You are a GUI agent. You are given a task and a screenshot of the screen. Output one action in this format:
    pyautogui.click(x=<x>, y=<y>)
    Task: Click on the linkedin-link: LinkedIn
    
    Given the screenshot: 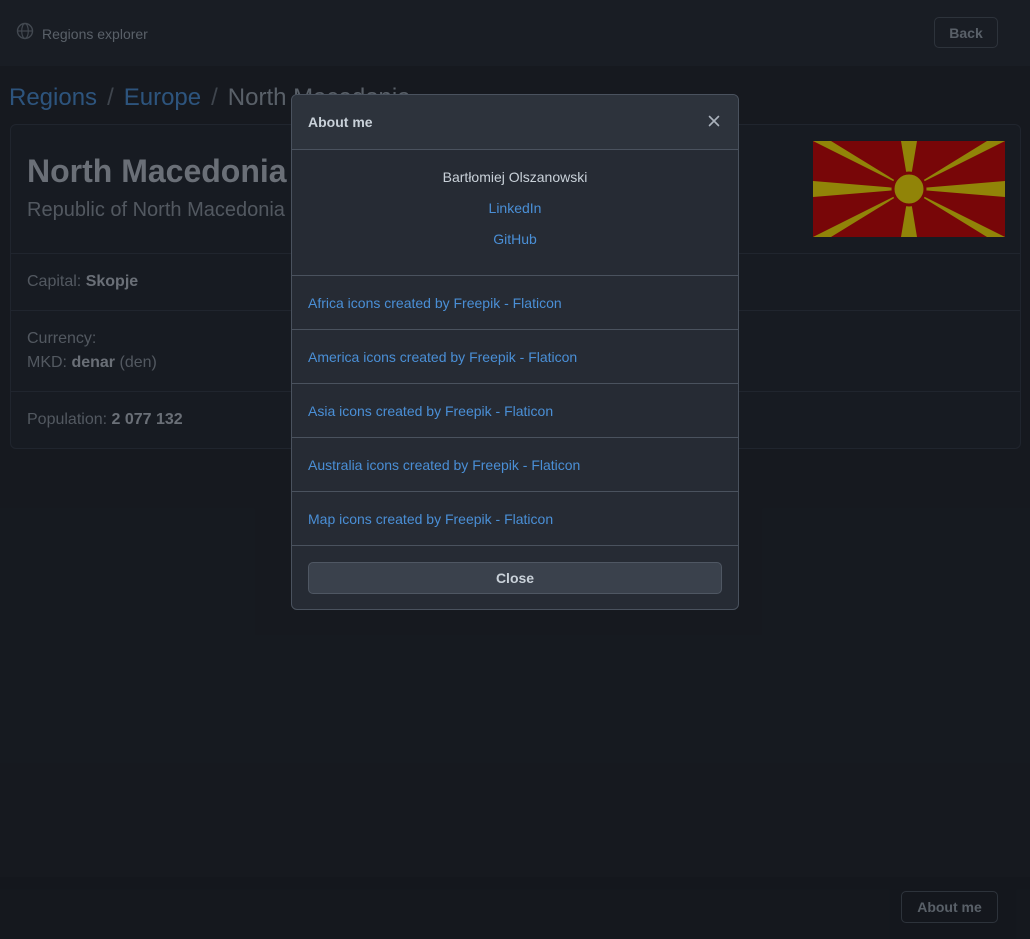 What is the action you would take?
    pyautogui.click(x=515, y=208)
    